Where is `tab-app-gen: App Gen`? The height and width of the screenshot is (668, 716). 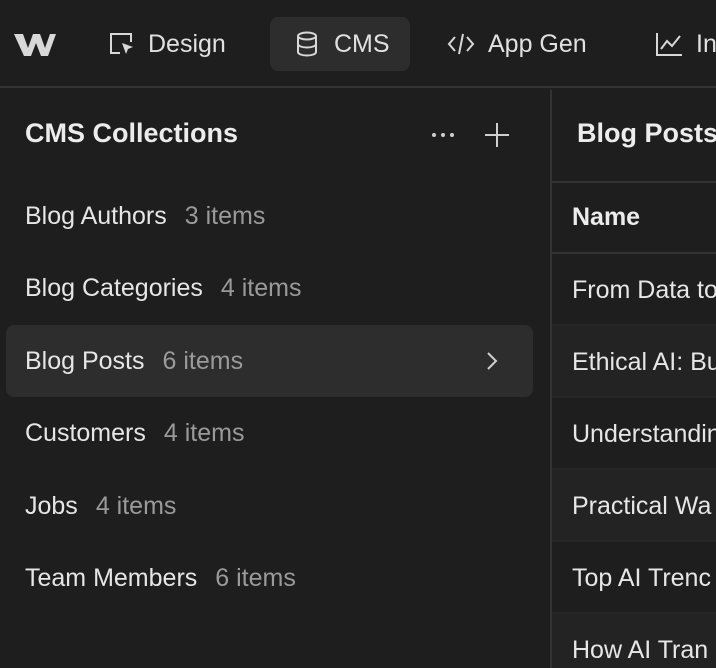 tab-app-gen: App Gen is located at coordinates (516, 44).